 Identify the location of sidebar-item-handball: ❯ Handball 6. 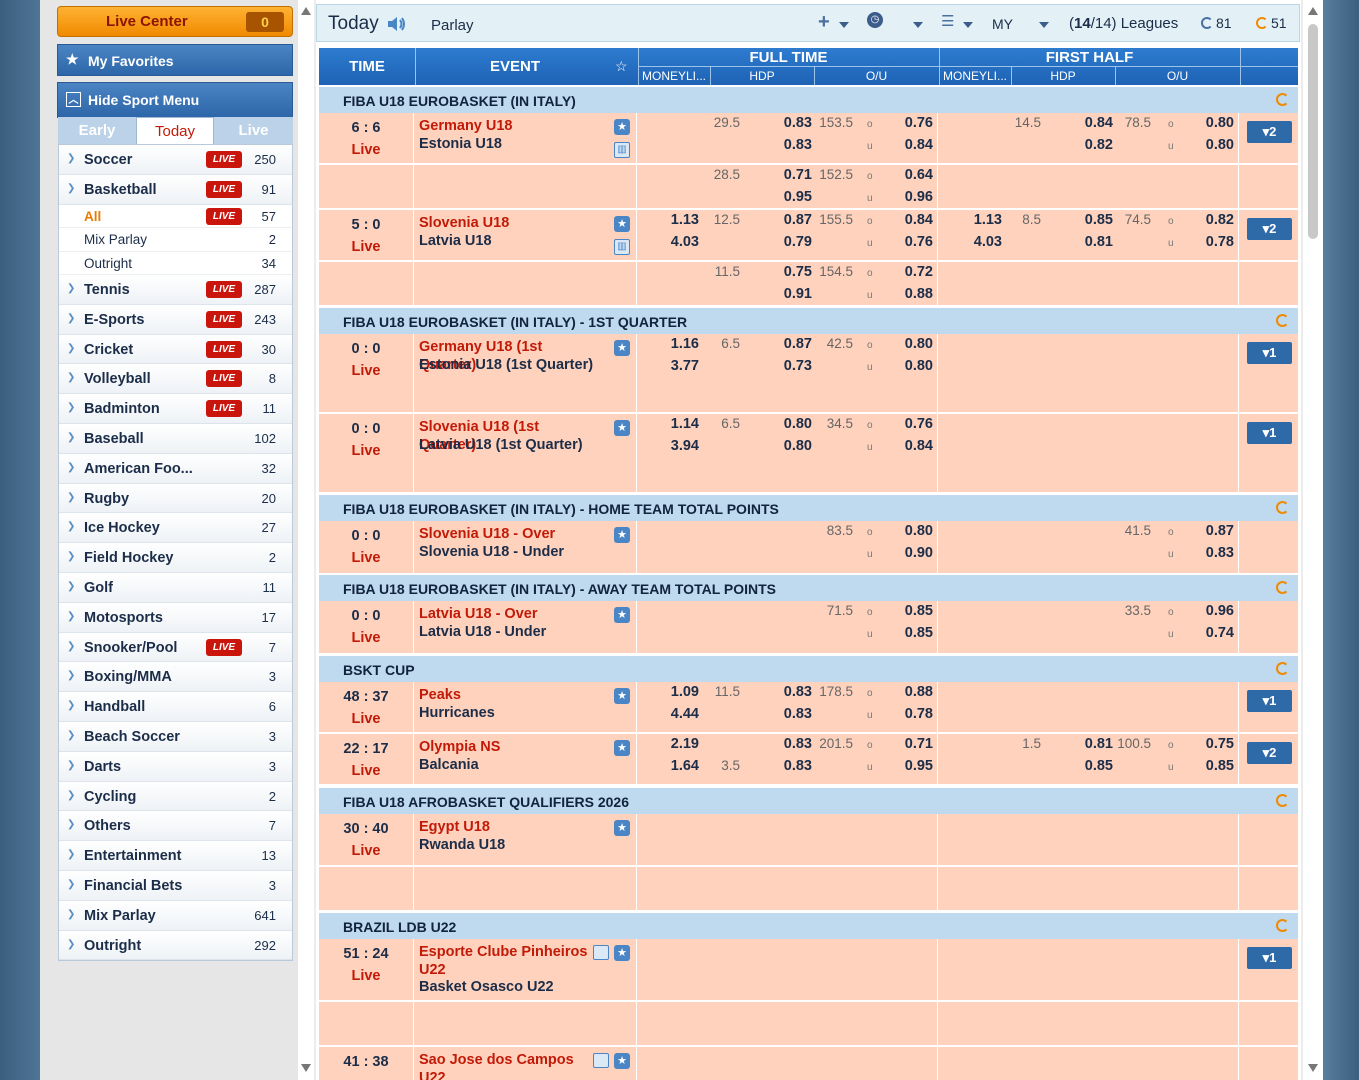
(175, 707).